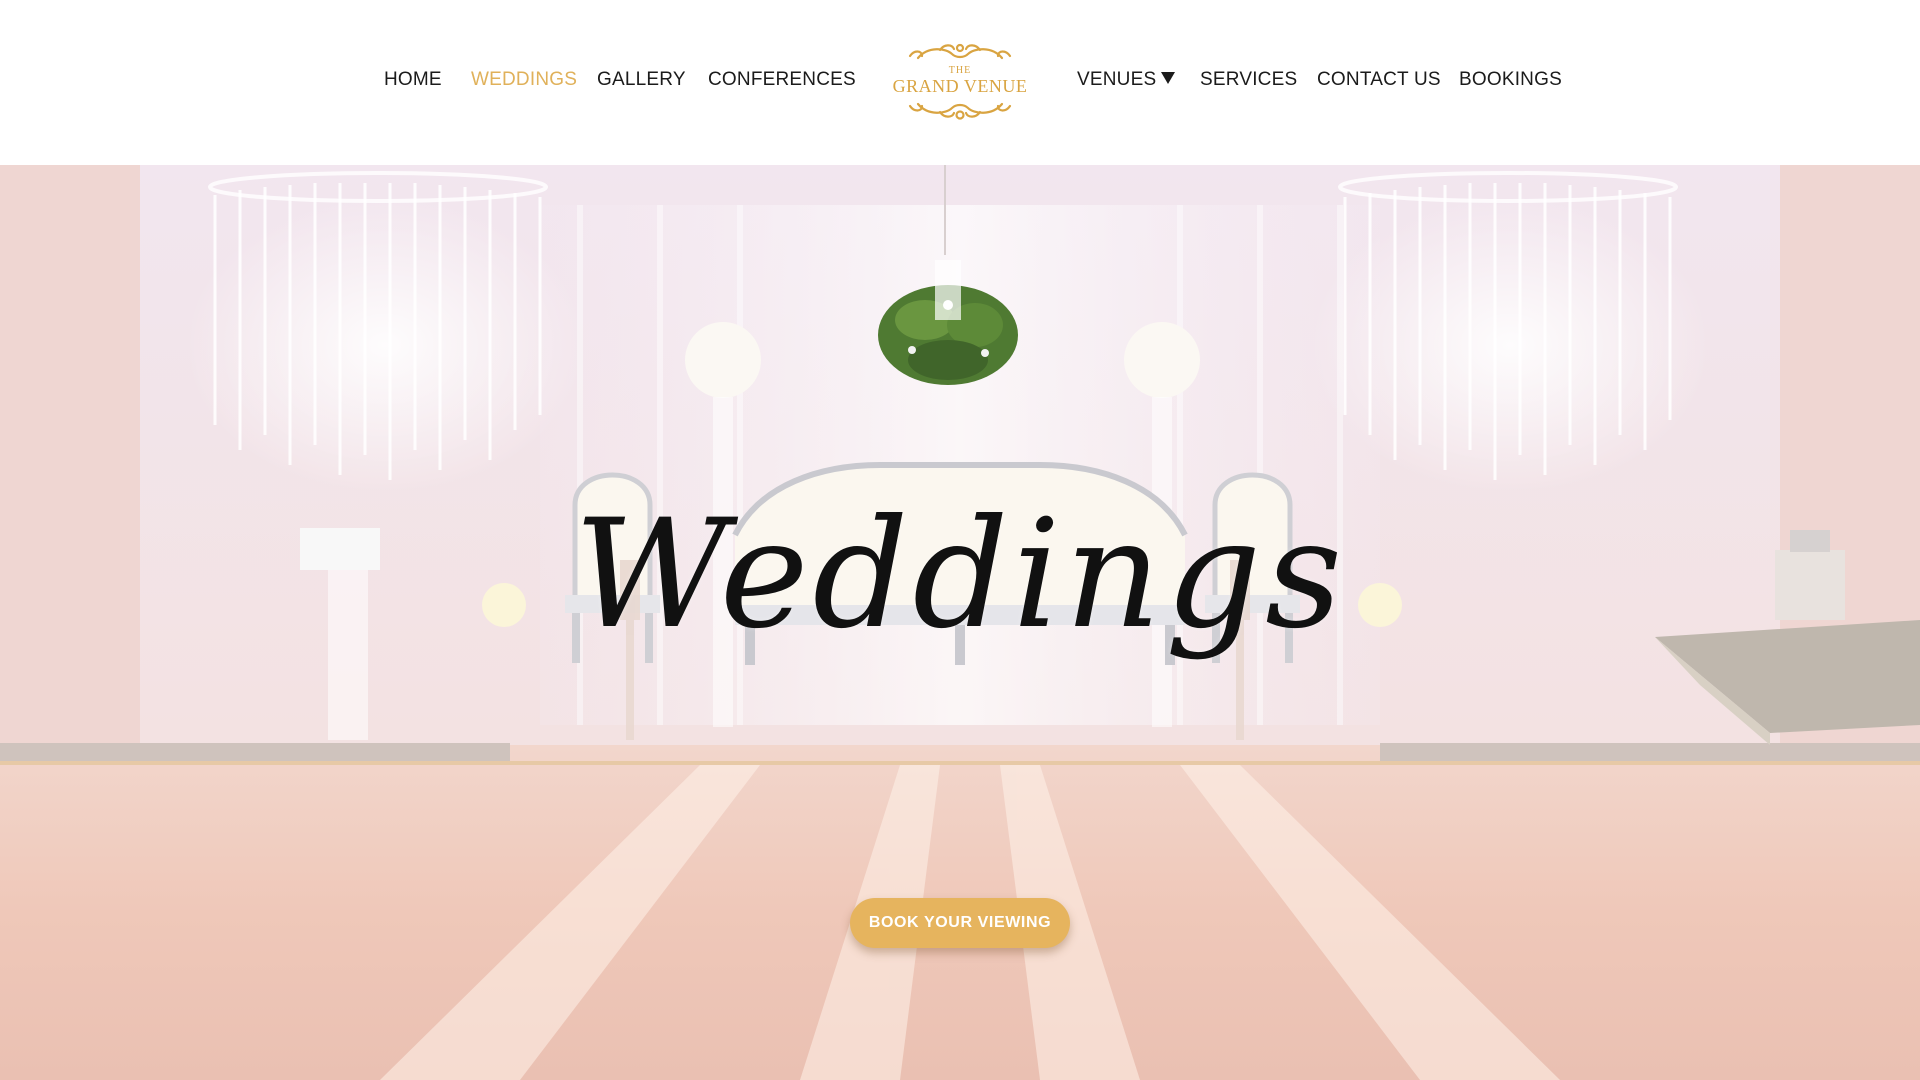  I want to click on book-viewing-button: BOOK YOUR VIEWING, so click(960, 923).